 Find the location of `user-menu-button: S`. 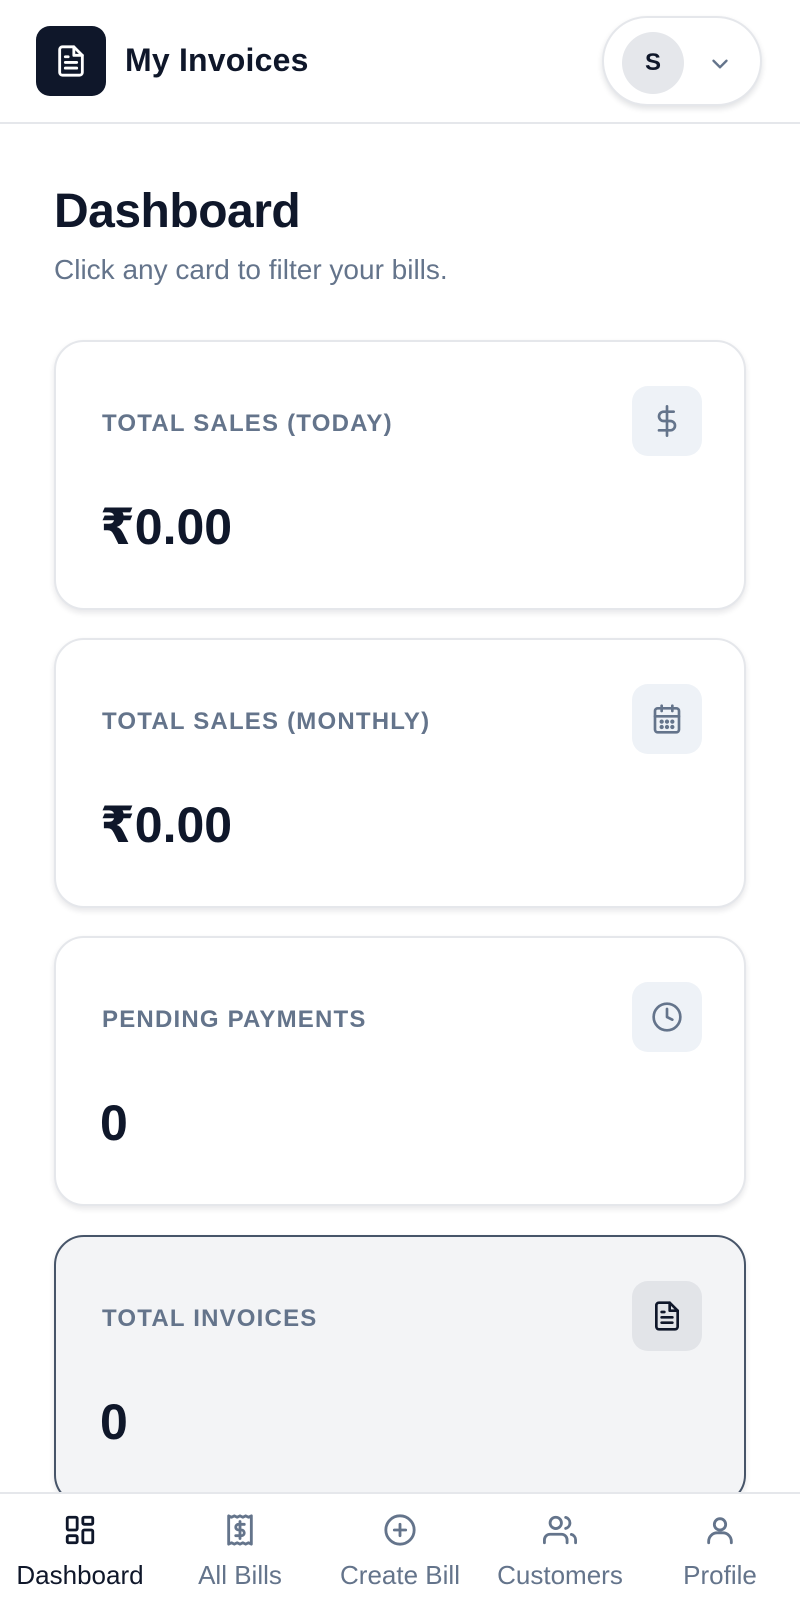

user-menu-button: S is located at coordinates (682, 61).